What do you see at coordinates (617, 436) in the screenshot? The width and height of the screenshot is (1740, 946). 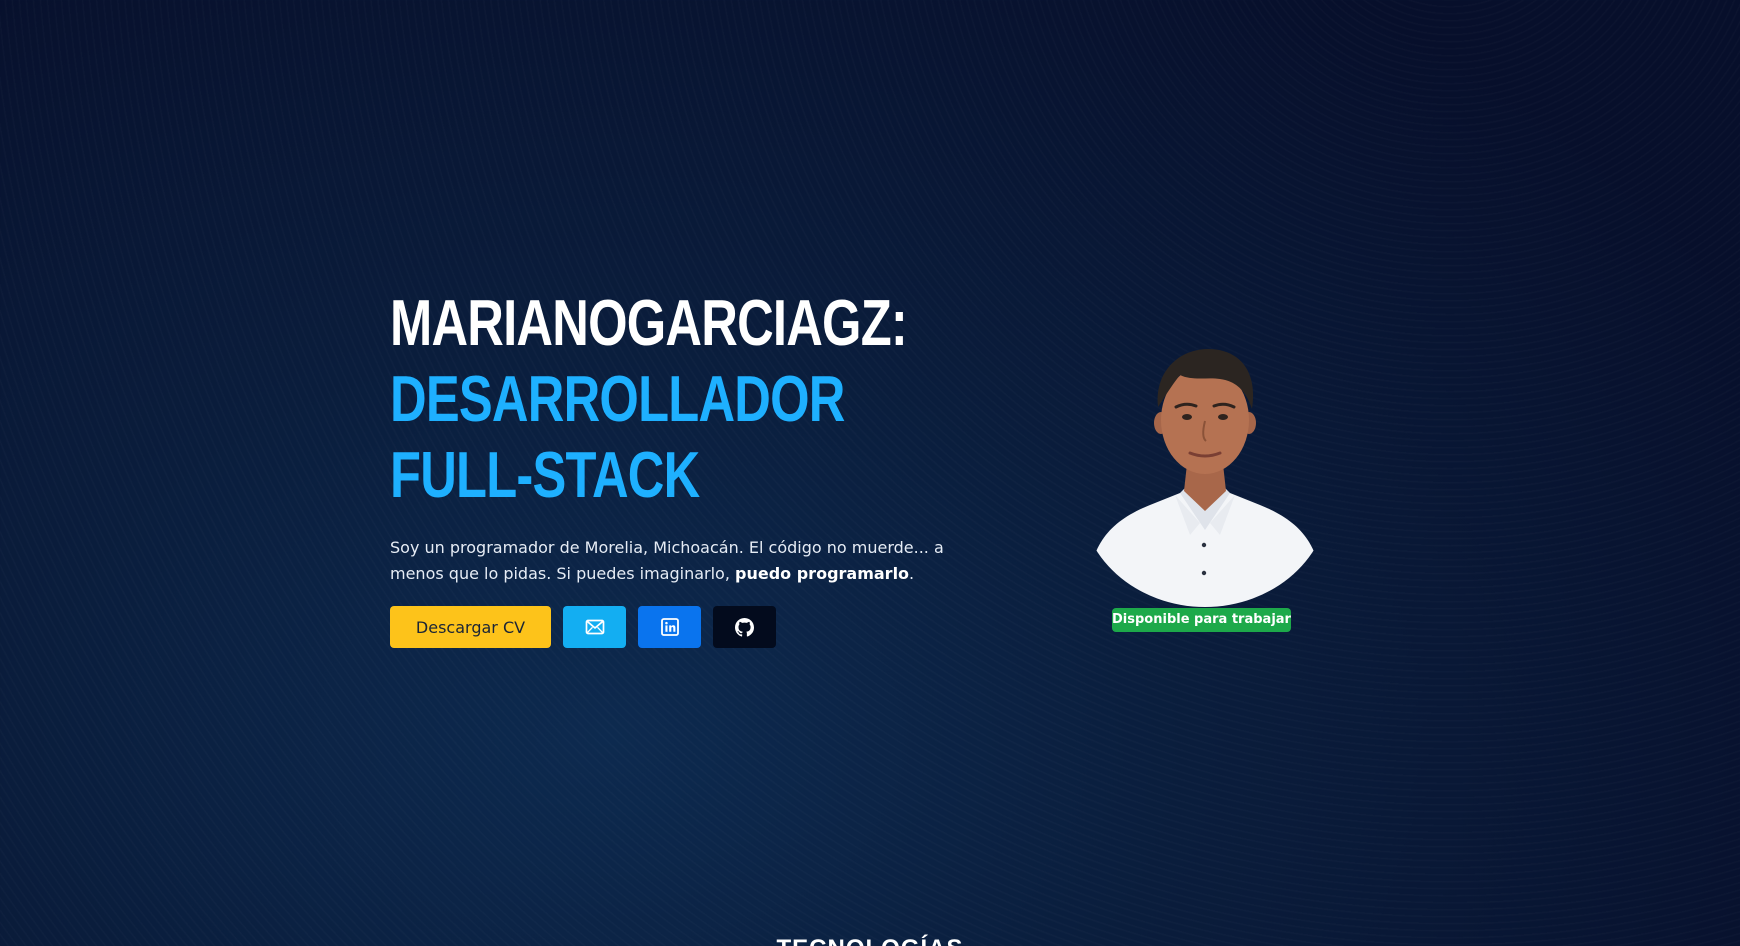 I see `title-role: DESARROLLADOR FULL-STACK` at bounding box center [617, 436].